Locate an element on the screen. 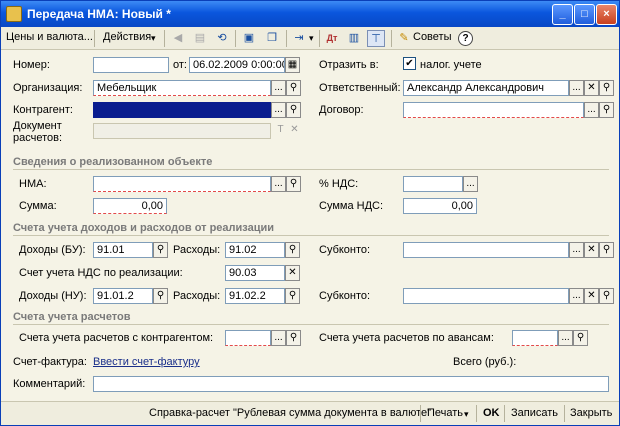  expense-bu-field: 91.02 is located at coordinates (255, 250).